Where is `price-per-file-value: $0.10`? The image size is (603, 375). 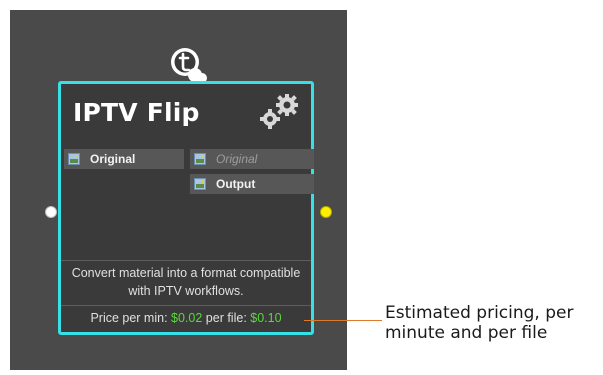
price-per-file-value: $0.10 is located at coordinates (266, 318).